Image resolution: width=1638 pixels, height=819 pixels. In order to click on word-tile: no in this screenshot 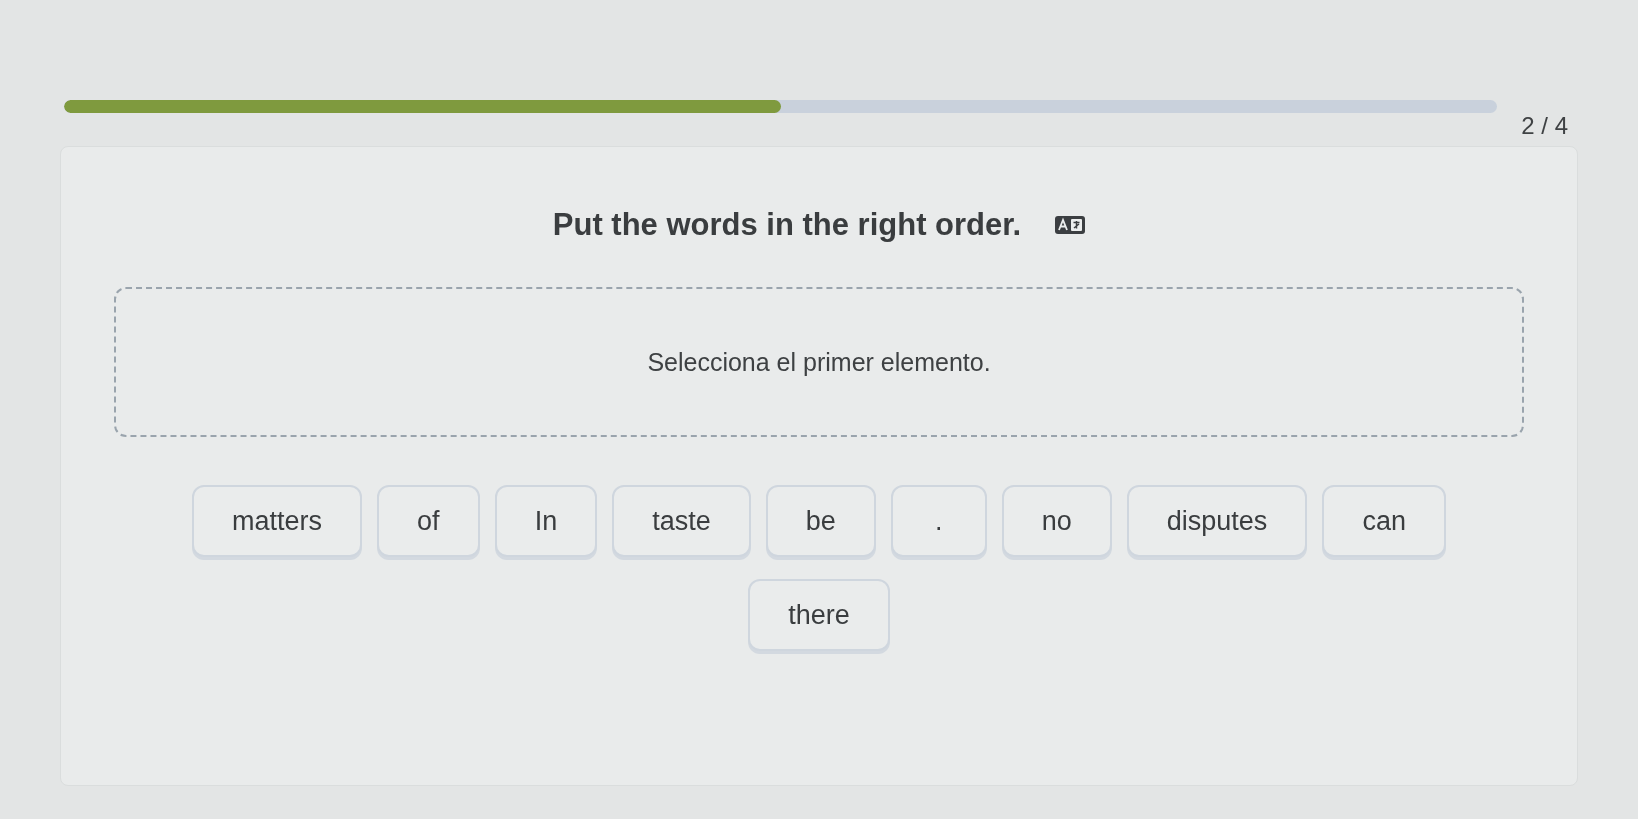, I will do `click(1056, 521)`.